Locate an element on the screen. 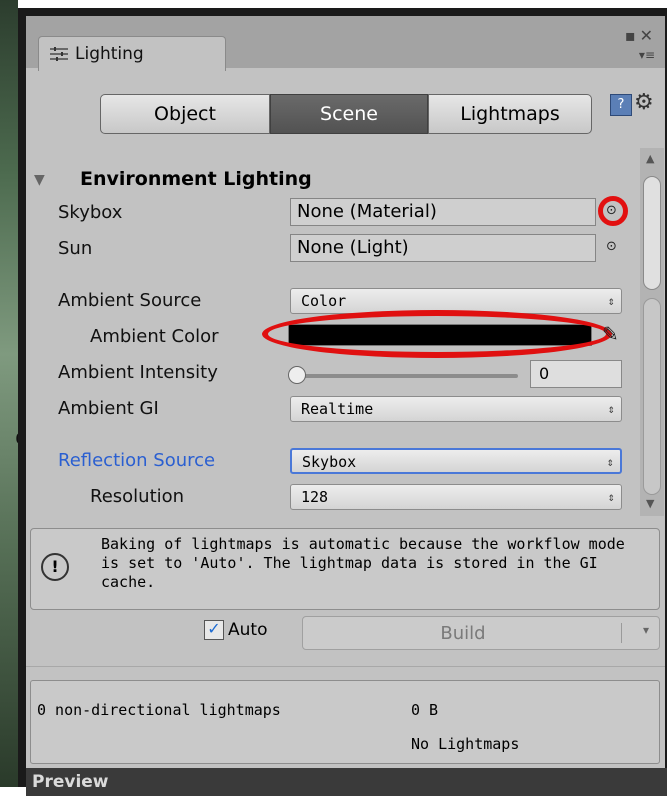  skybox-field: None (Material) is located at coordinates (443, 212).